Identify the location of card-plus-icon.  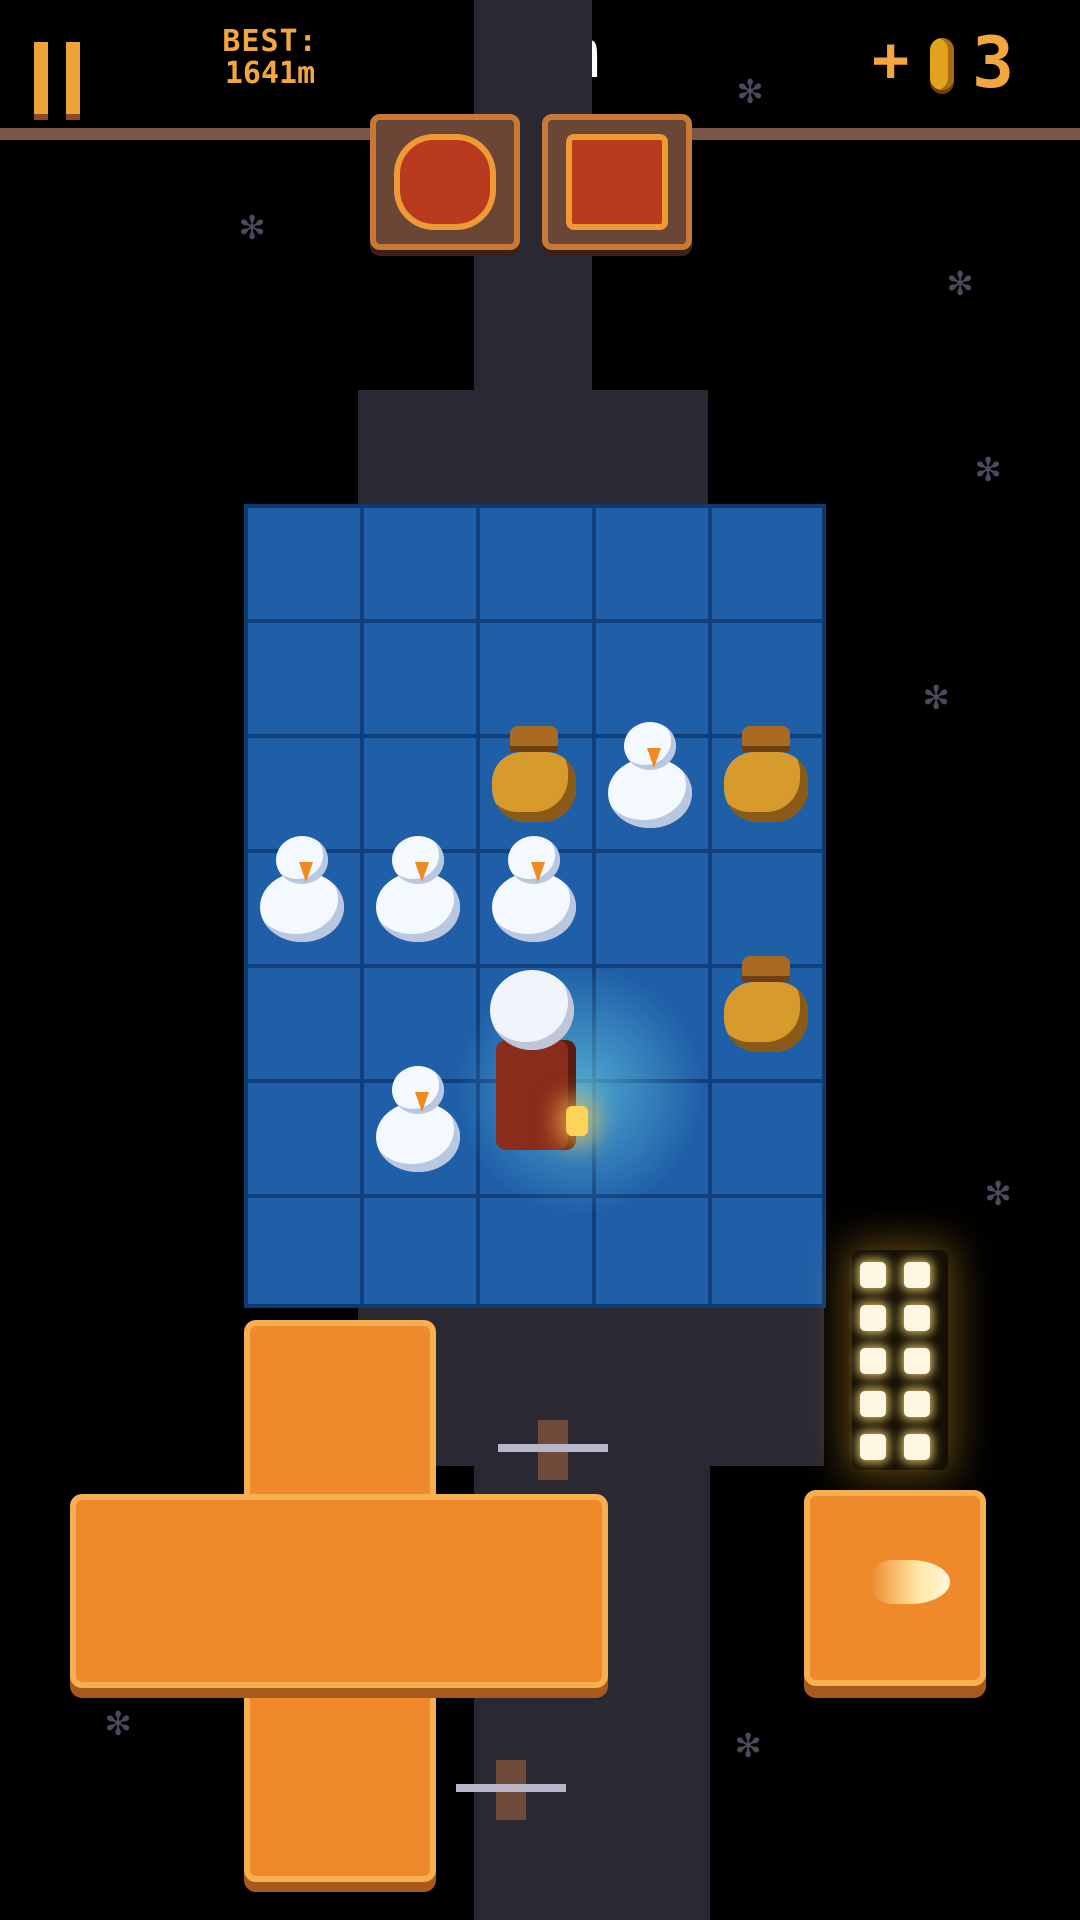
(617, 182).